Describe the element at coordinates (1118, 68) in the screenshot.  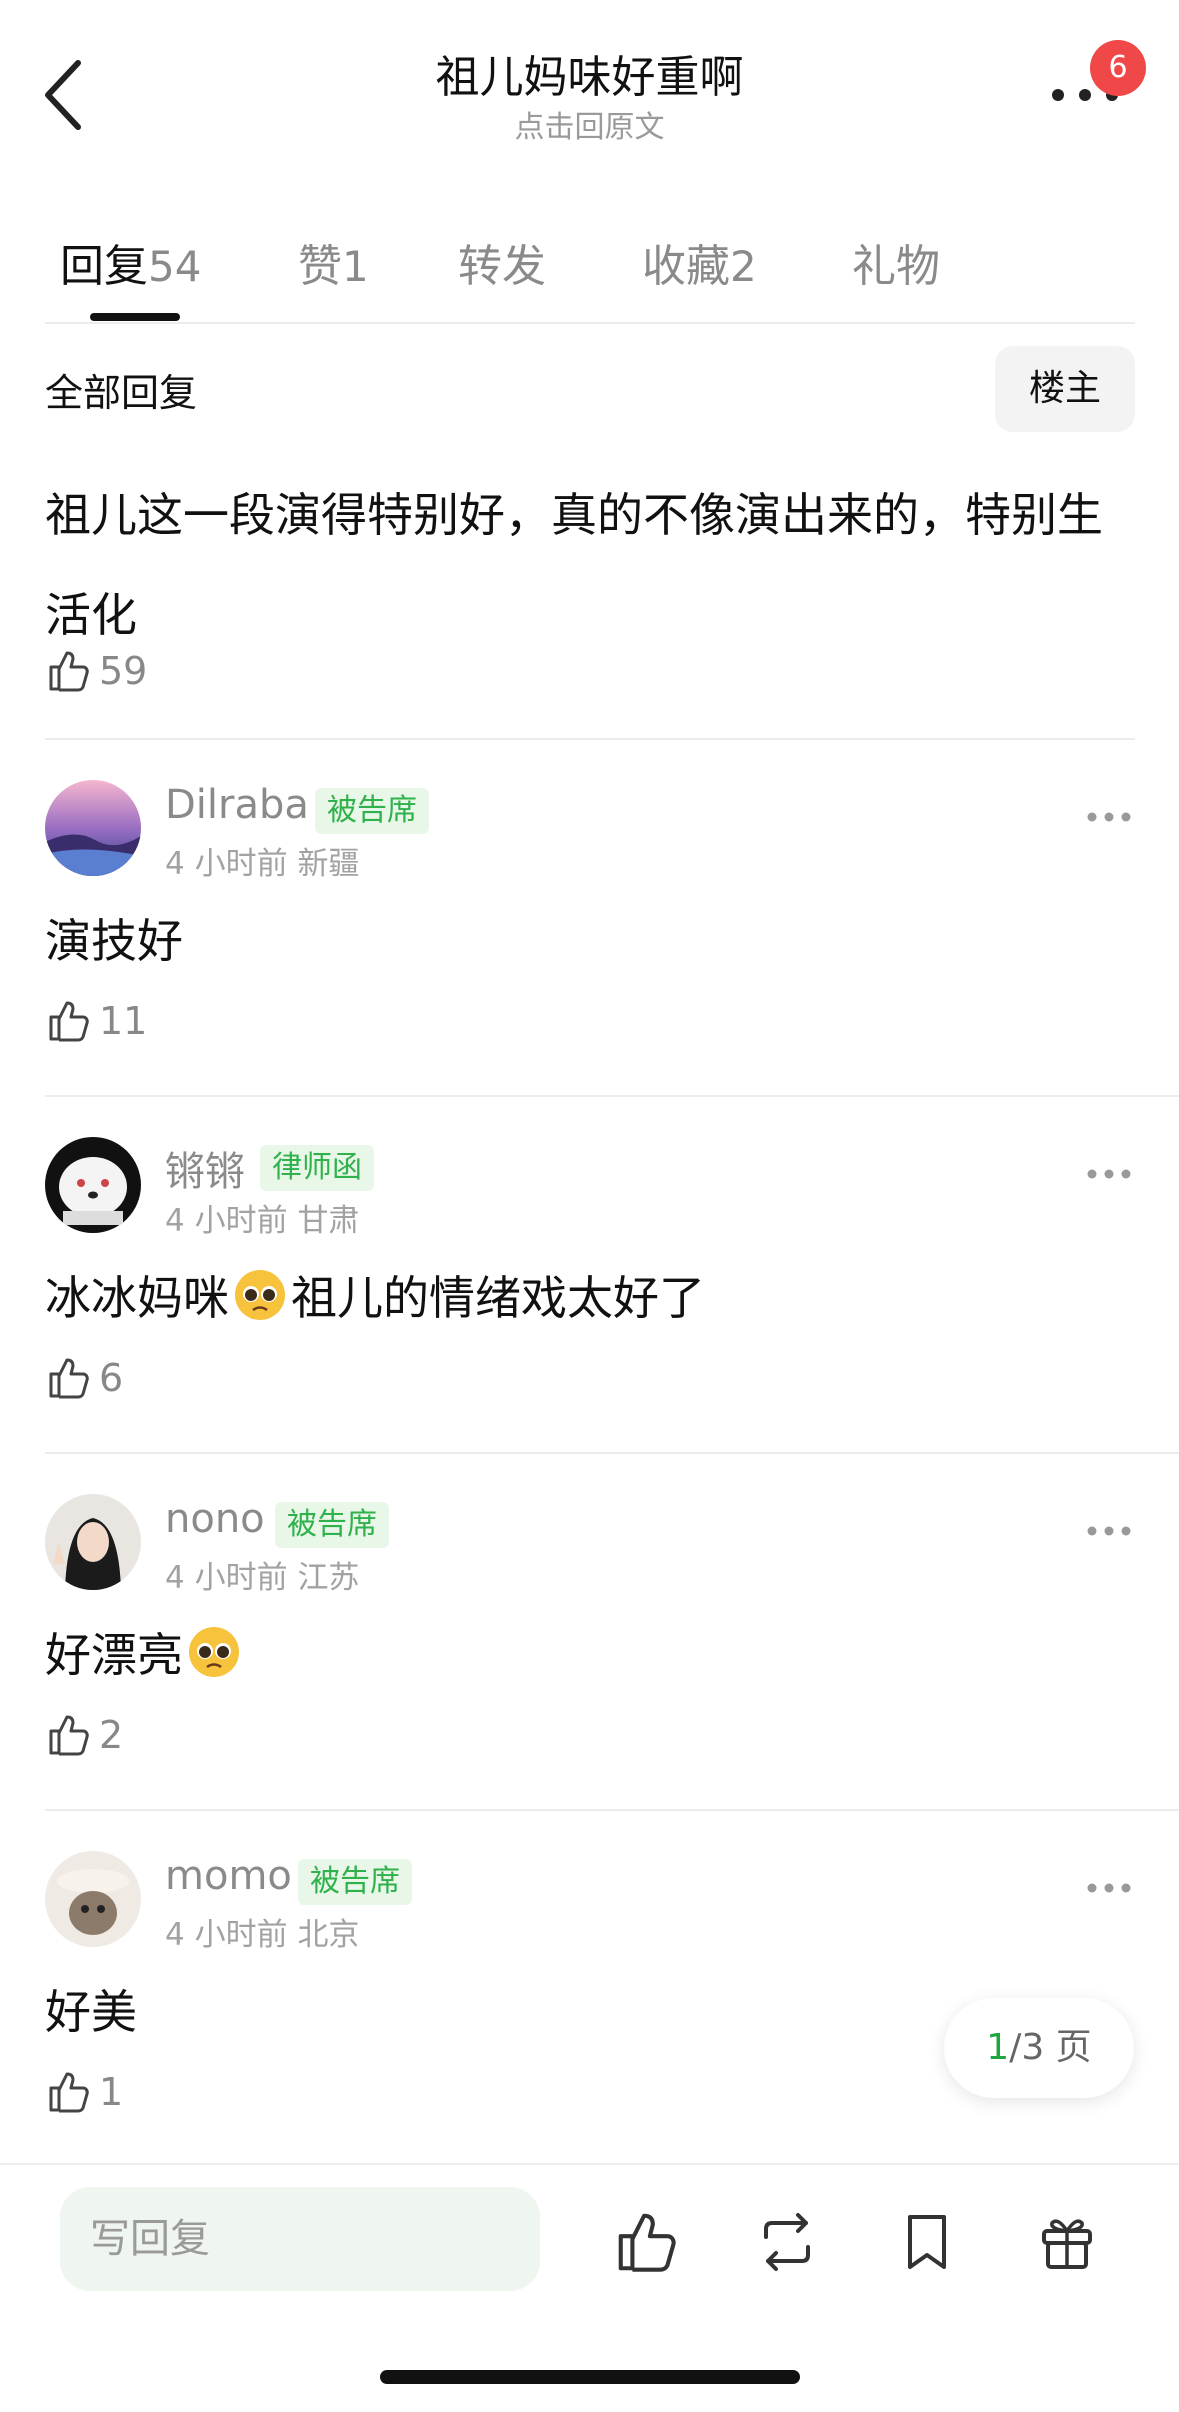
I see `notification-badge: 6` at that location.